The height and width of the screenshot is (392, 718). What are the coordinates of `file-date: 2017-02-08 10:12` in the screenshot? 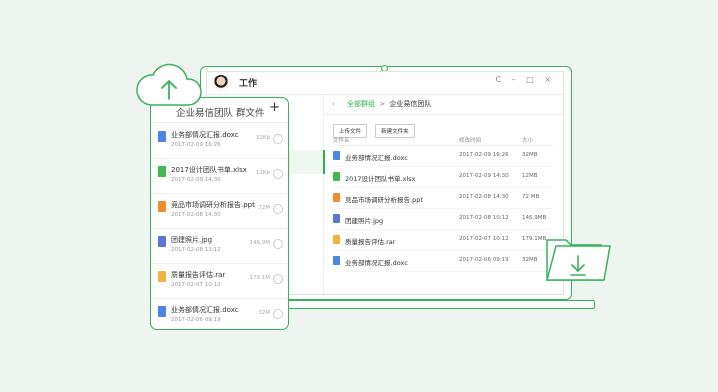 It's located at (484, 218).